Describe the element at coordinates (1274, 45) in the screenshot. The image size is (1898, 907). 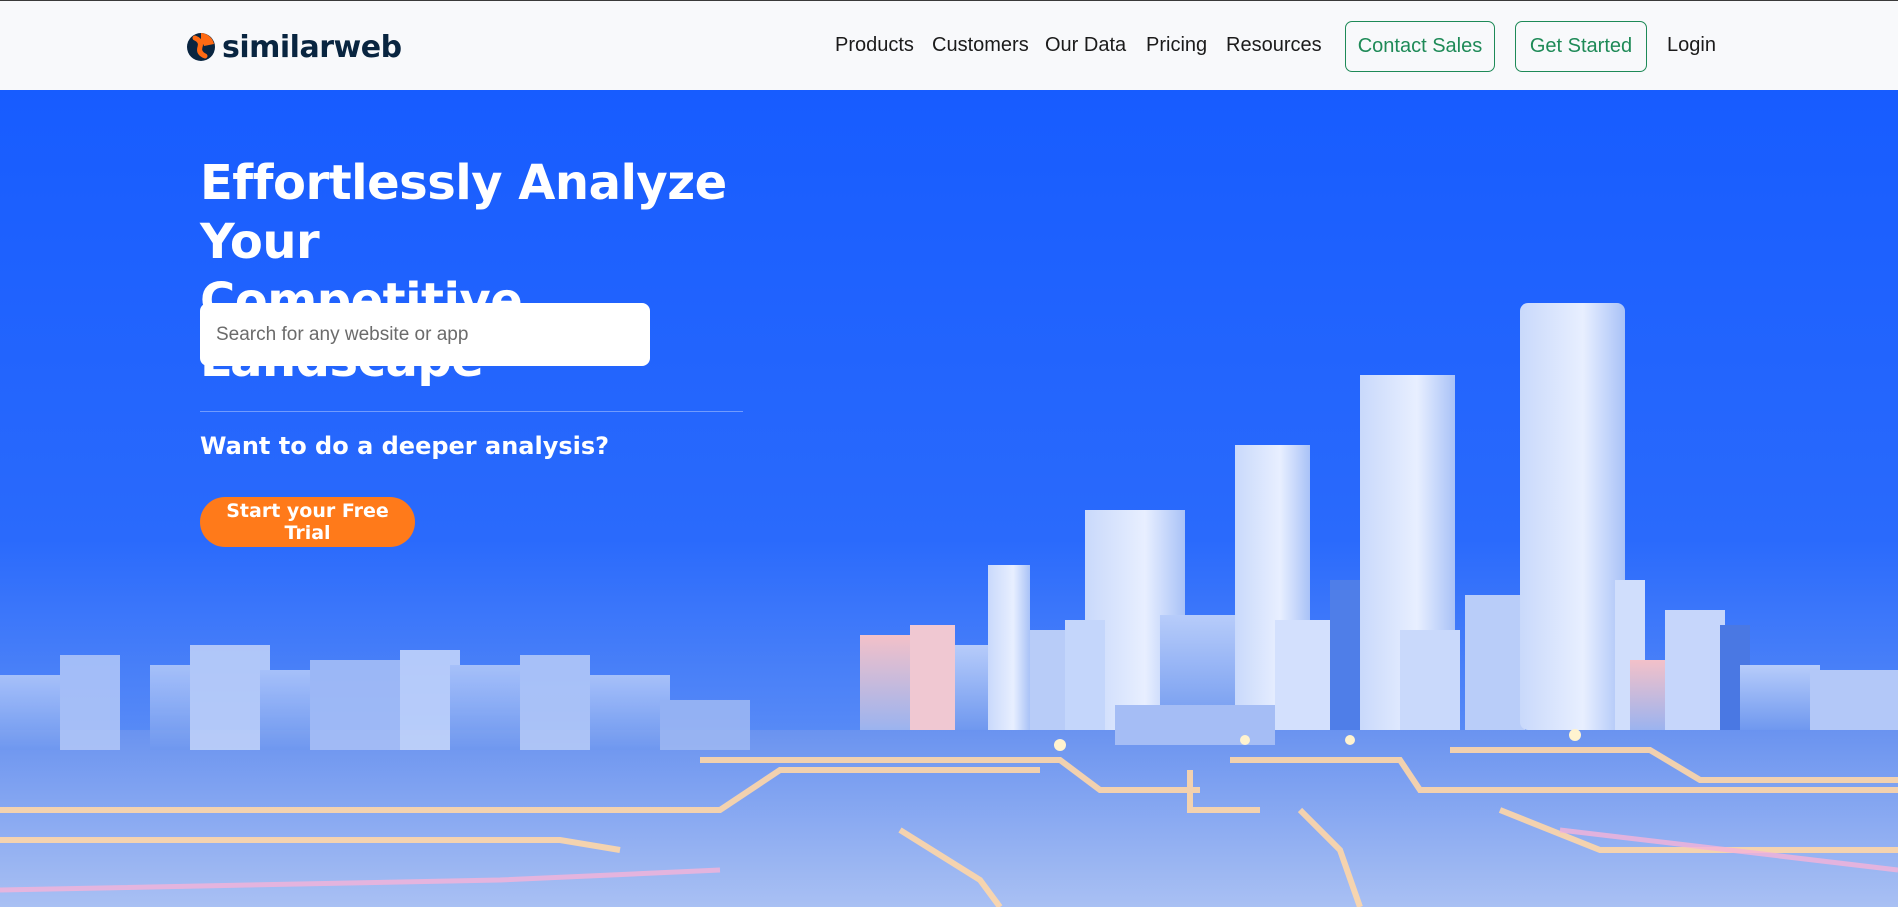
I see `nav-item-resources: Resources` at that location.